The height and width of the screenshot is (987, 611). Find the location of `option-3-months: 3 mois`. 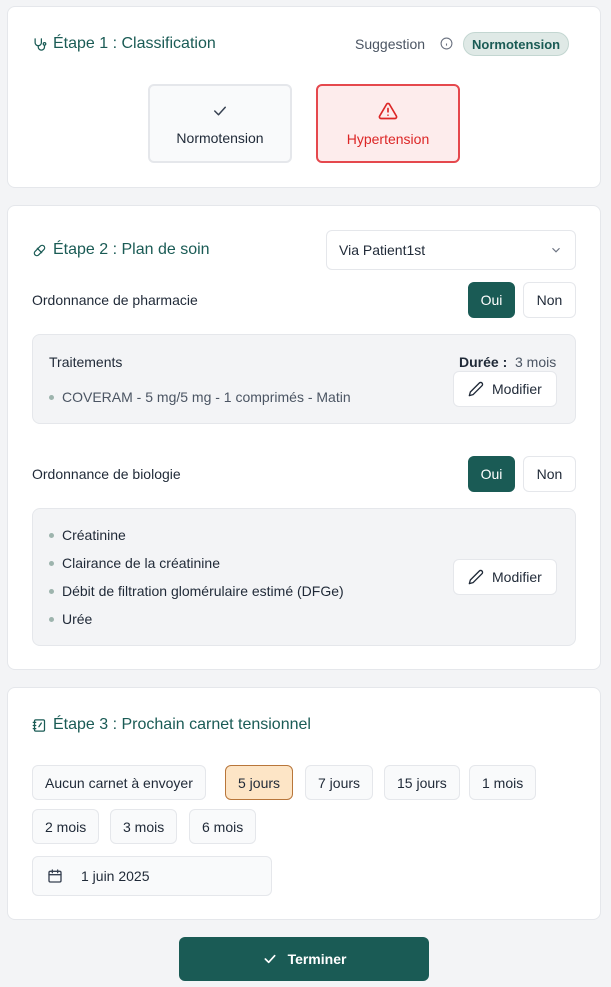

option-3-months: 3 mois is located at coordinates (144, 826).